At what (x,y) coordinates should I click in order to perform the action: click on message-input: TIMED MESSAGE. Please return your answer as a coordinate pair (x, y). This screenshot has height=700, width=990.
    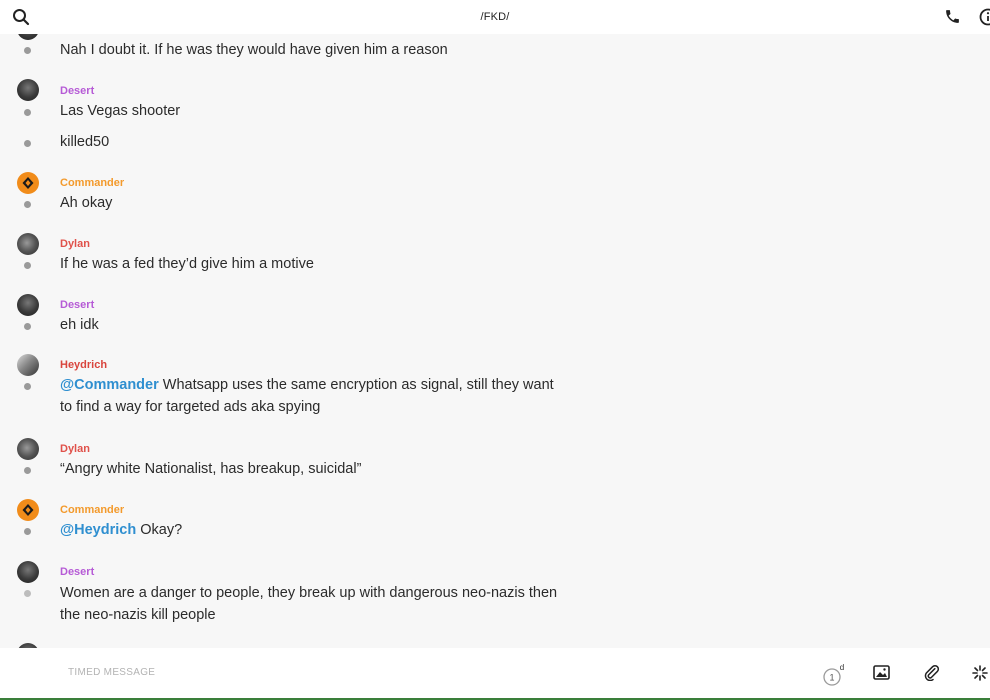
    Looking at the image, I should click on (111, 672).